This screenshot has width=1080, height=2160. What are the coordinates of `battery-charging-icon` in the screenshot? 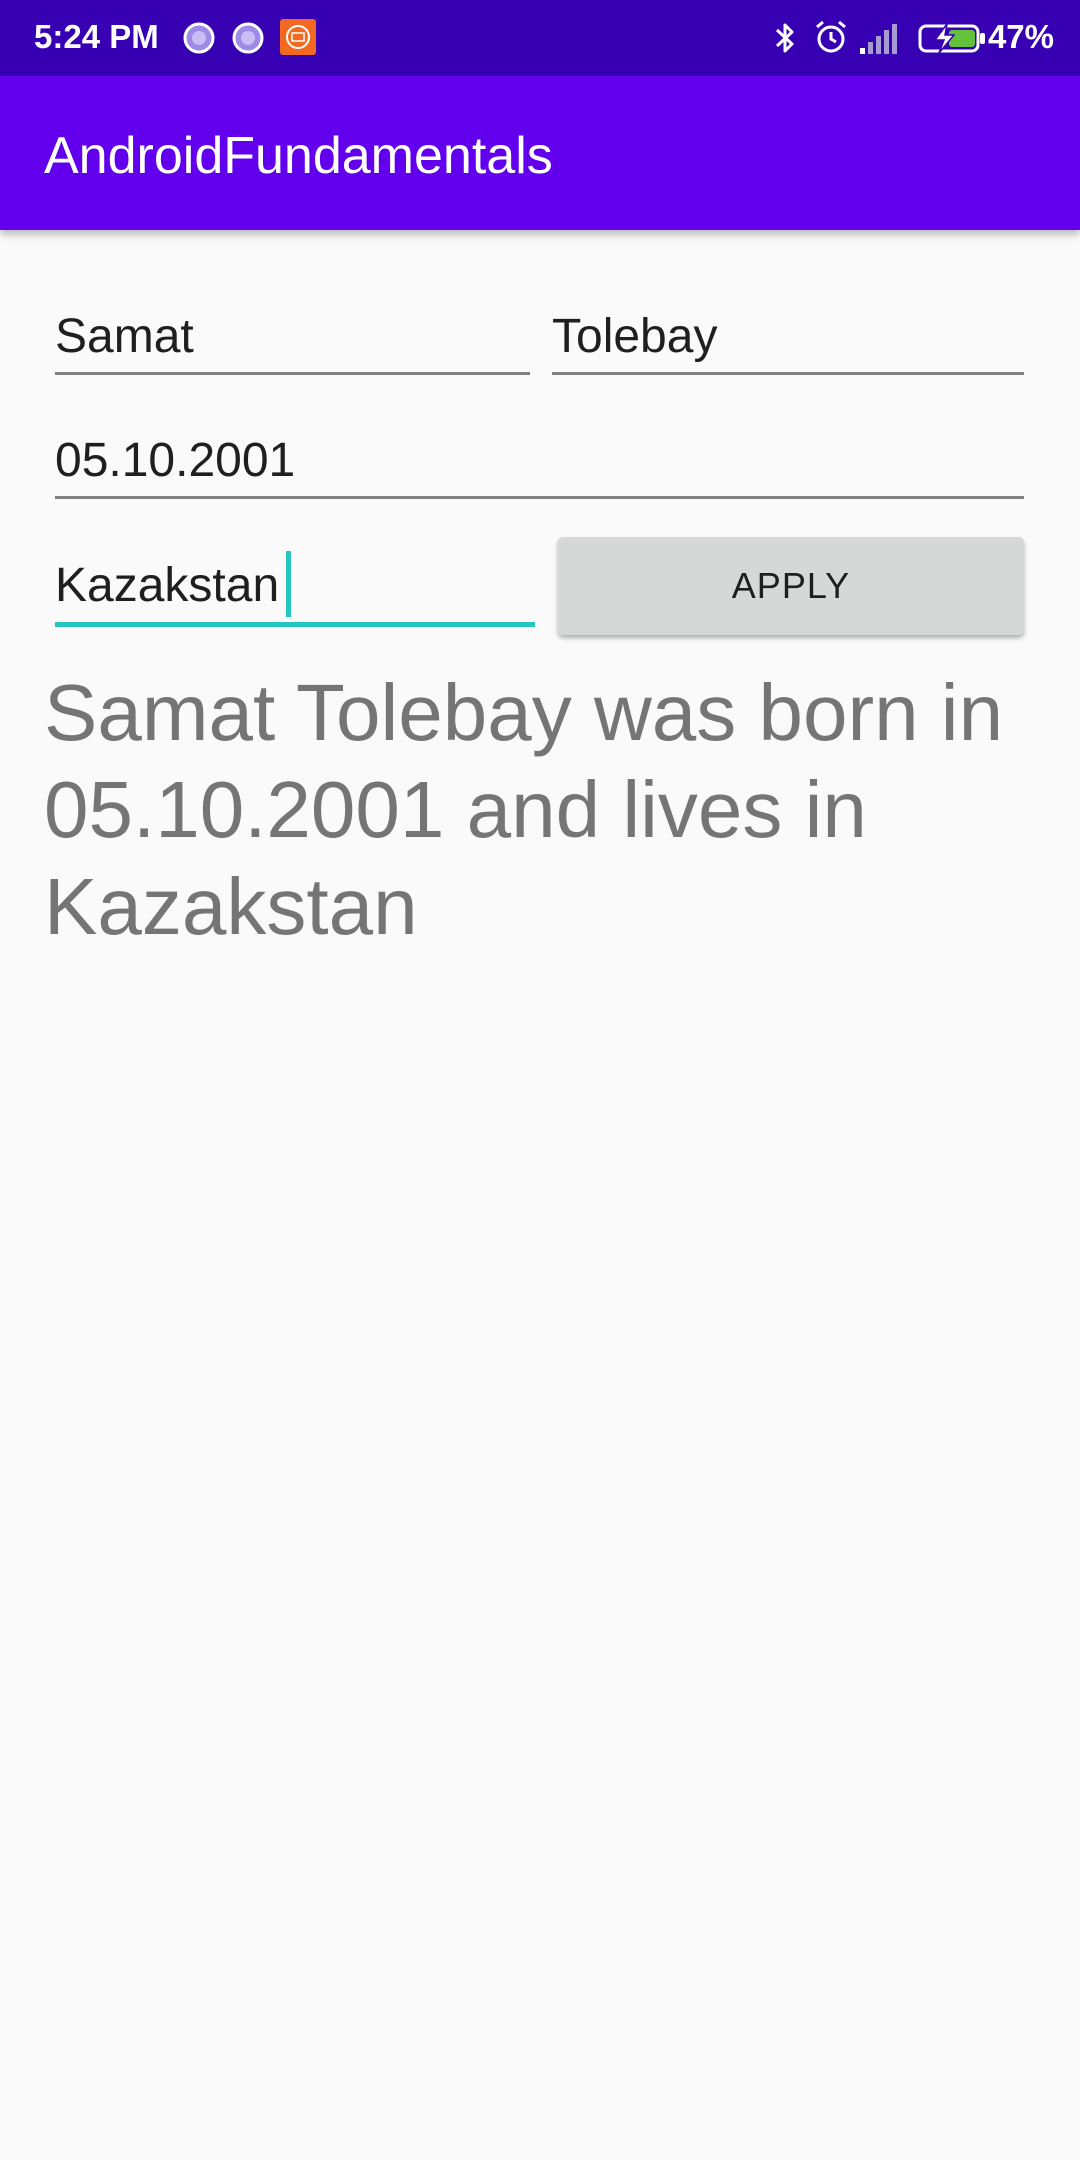 It's located at (952, 38).